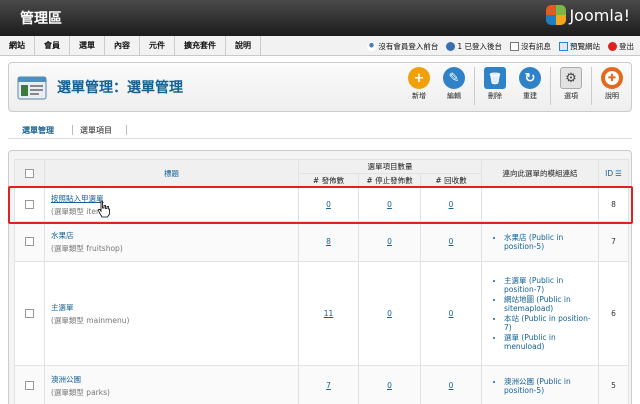  What do you see at coordinates (563, 46) in the screenshot?
I see `preview-site-icon` at bounding box center [563, 46].